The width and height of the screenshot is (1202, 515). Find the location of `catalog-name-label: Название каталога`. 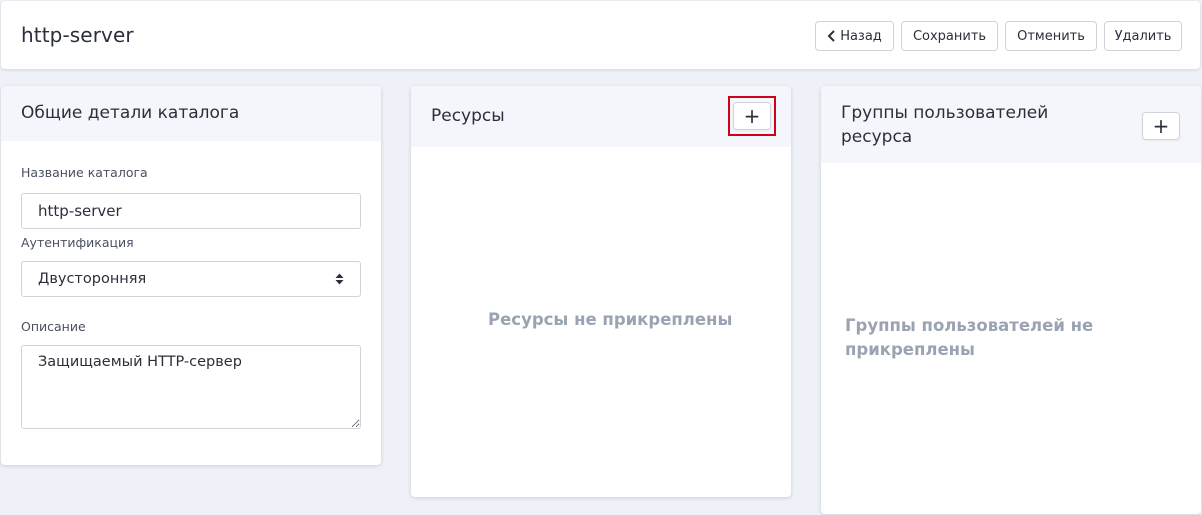

catalog-name-label: Название каталога is located at coordinates (84, 172).